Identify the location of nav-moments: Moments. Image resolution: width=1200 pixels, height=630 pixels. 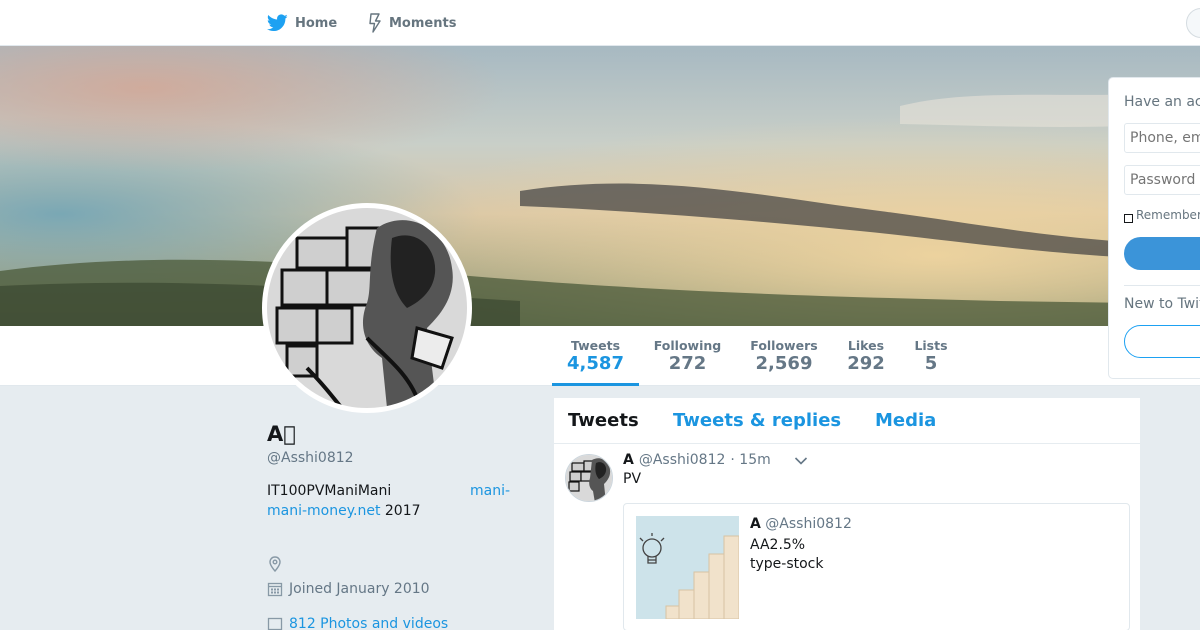
(412, 23).